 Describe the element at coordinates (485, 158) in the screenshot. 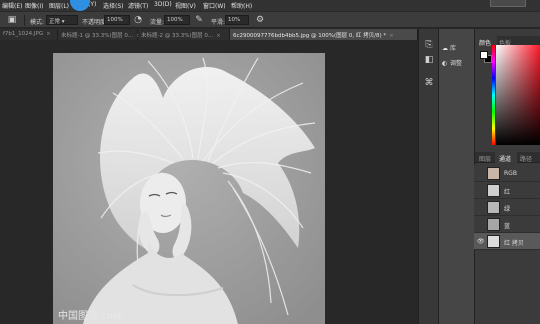

I see `tab-layers: 图层` at that location.